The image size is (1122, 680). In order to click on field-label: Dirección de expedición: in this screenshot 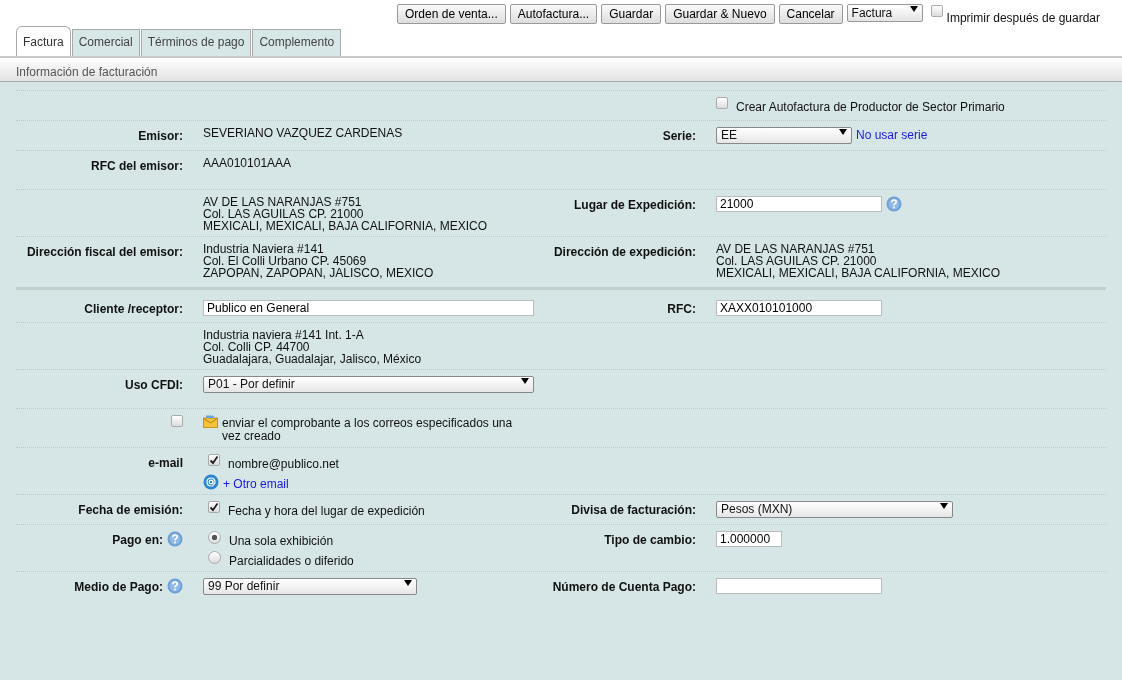, I will do `click(624, 252)`.